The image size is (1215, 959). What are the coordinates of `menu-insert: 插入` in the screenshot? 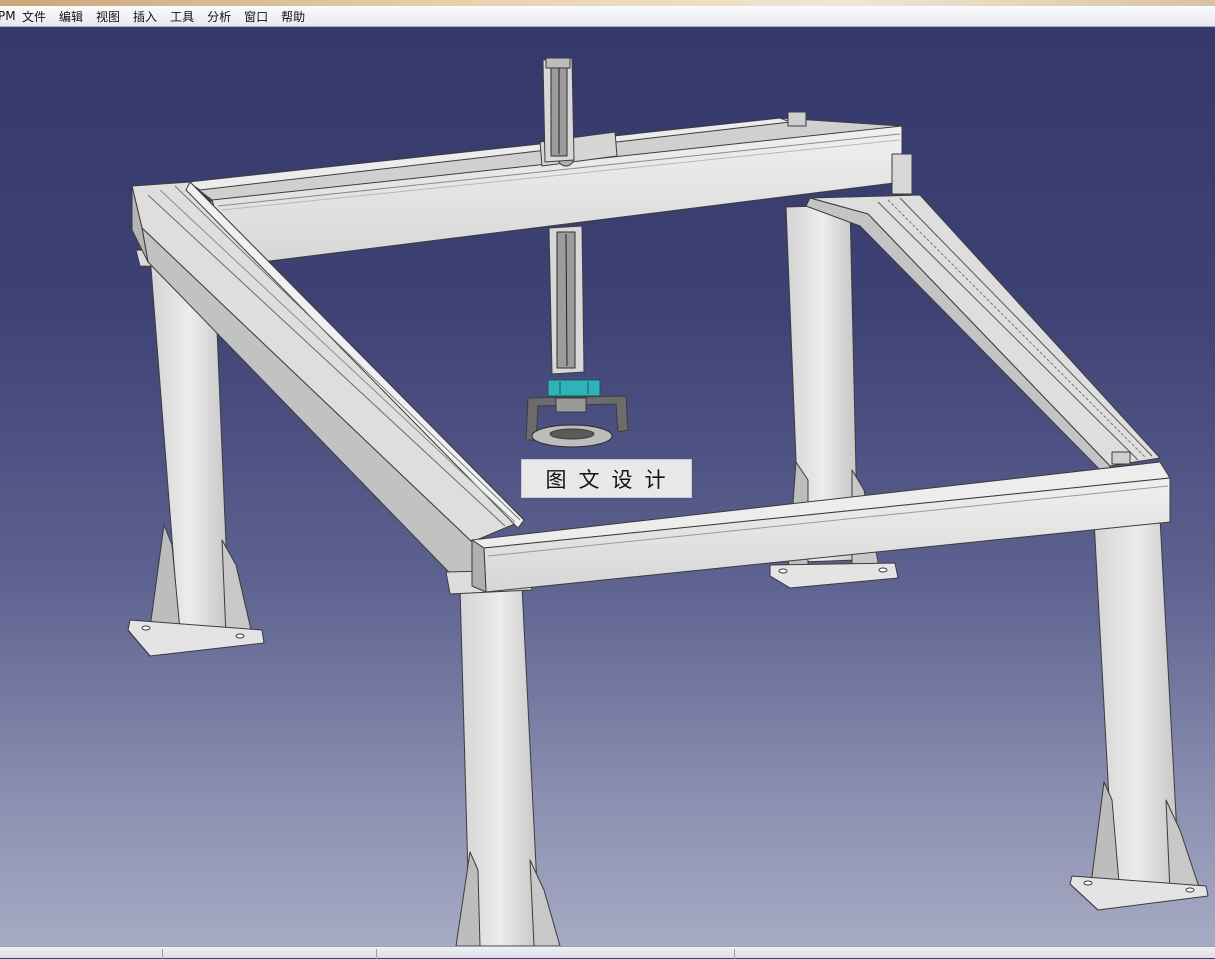 It's located at (145, 16).